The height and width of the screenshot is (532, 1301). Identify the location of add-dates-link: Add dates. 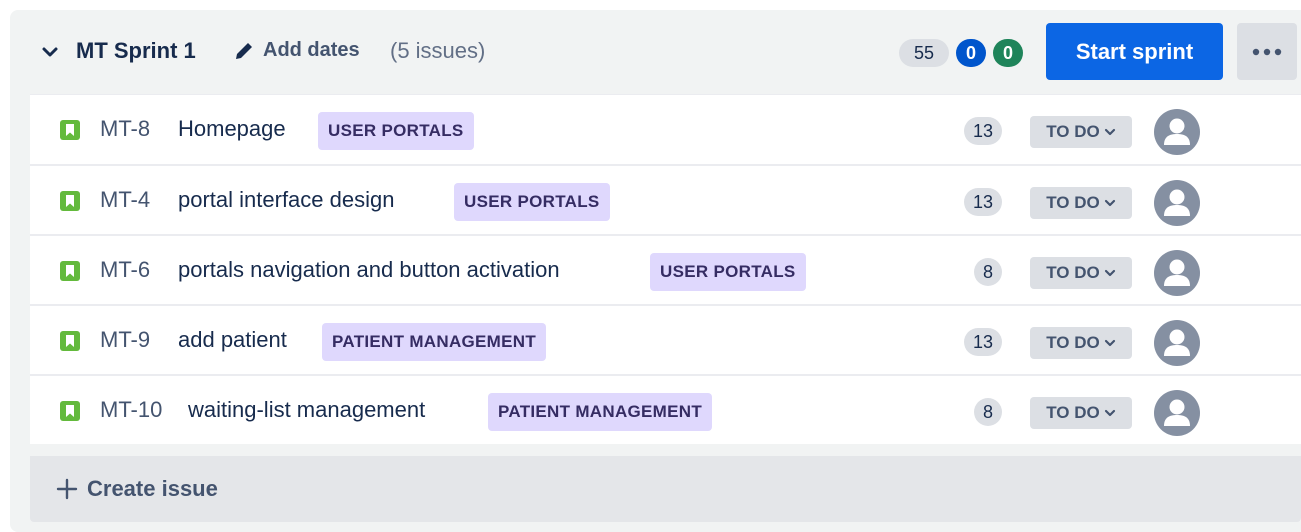
(311, 50).